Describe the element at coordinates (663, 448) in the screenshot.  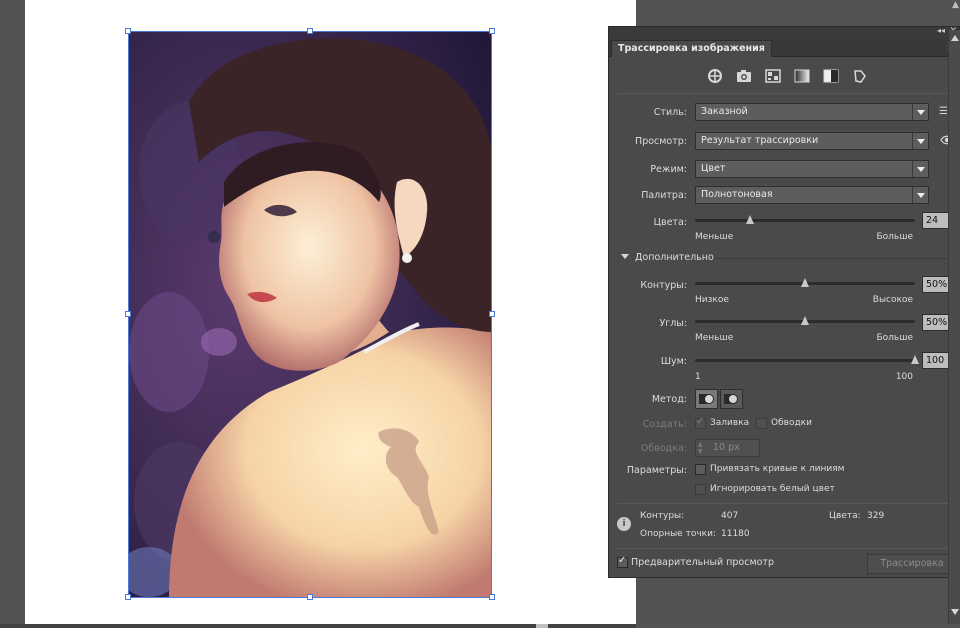
I see `stroke-label: Обводка:` at that location.